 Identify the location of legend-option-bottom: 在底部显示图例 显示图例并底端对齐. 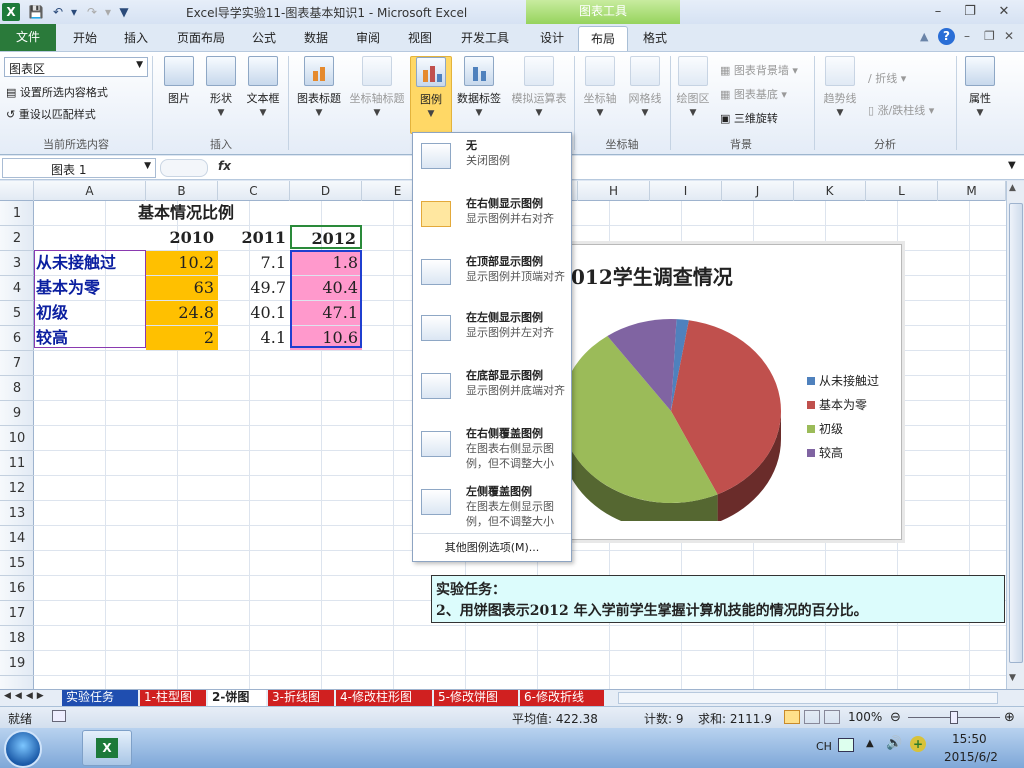
(492, 391).